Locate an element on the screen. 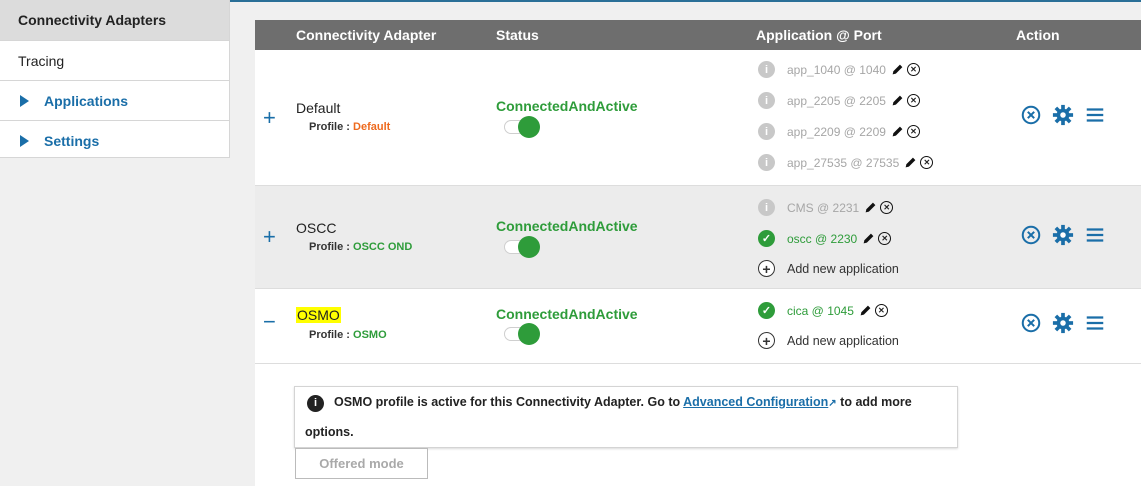  sidebar-item-label: Tracing is located at coordinates (41, 60).